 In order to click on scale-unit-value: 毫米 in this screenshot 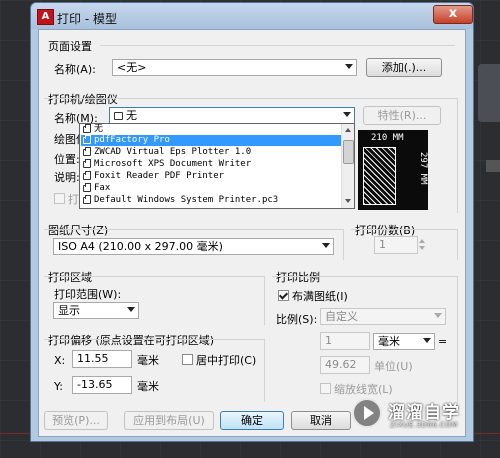, I will do `click(389, 341)`.